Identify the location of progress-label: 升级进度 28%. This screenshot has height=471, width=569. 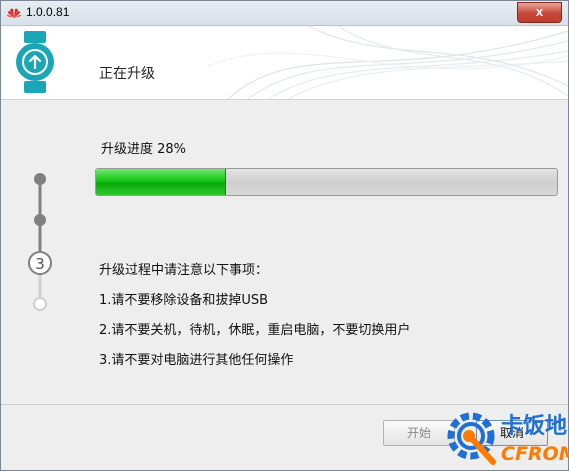
(144, 149).